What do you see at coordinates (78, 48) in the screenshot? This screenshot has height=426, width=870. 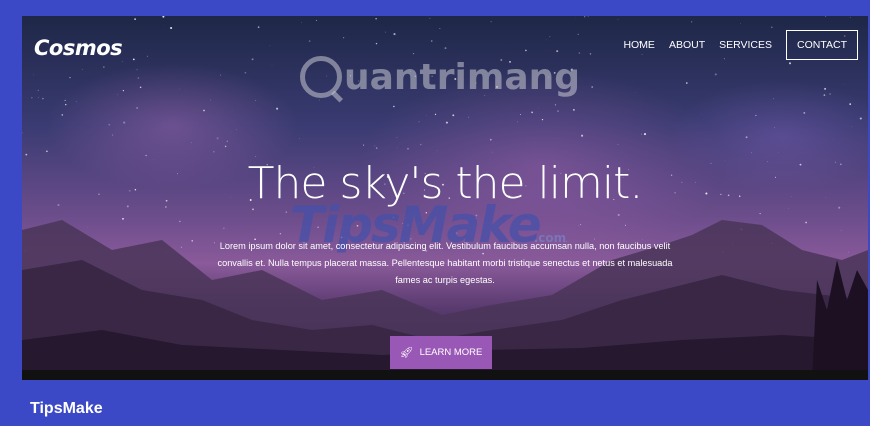 I see `brand-logo: Cosmos` at bounding box center [78, 48].